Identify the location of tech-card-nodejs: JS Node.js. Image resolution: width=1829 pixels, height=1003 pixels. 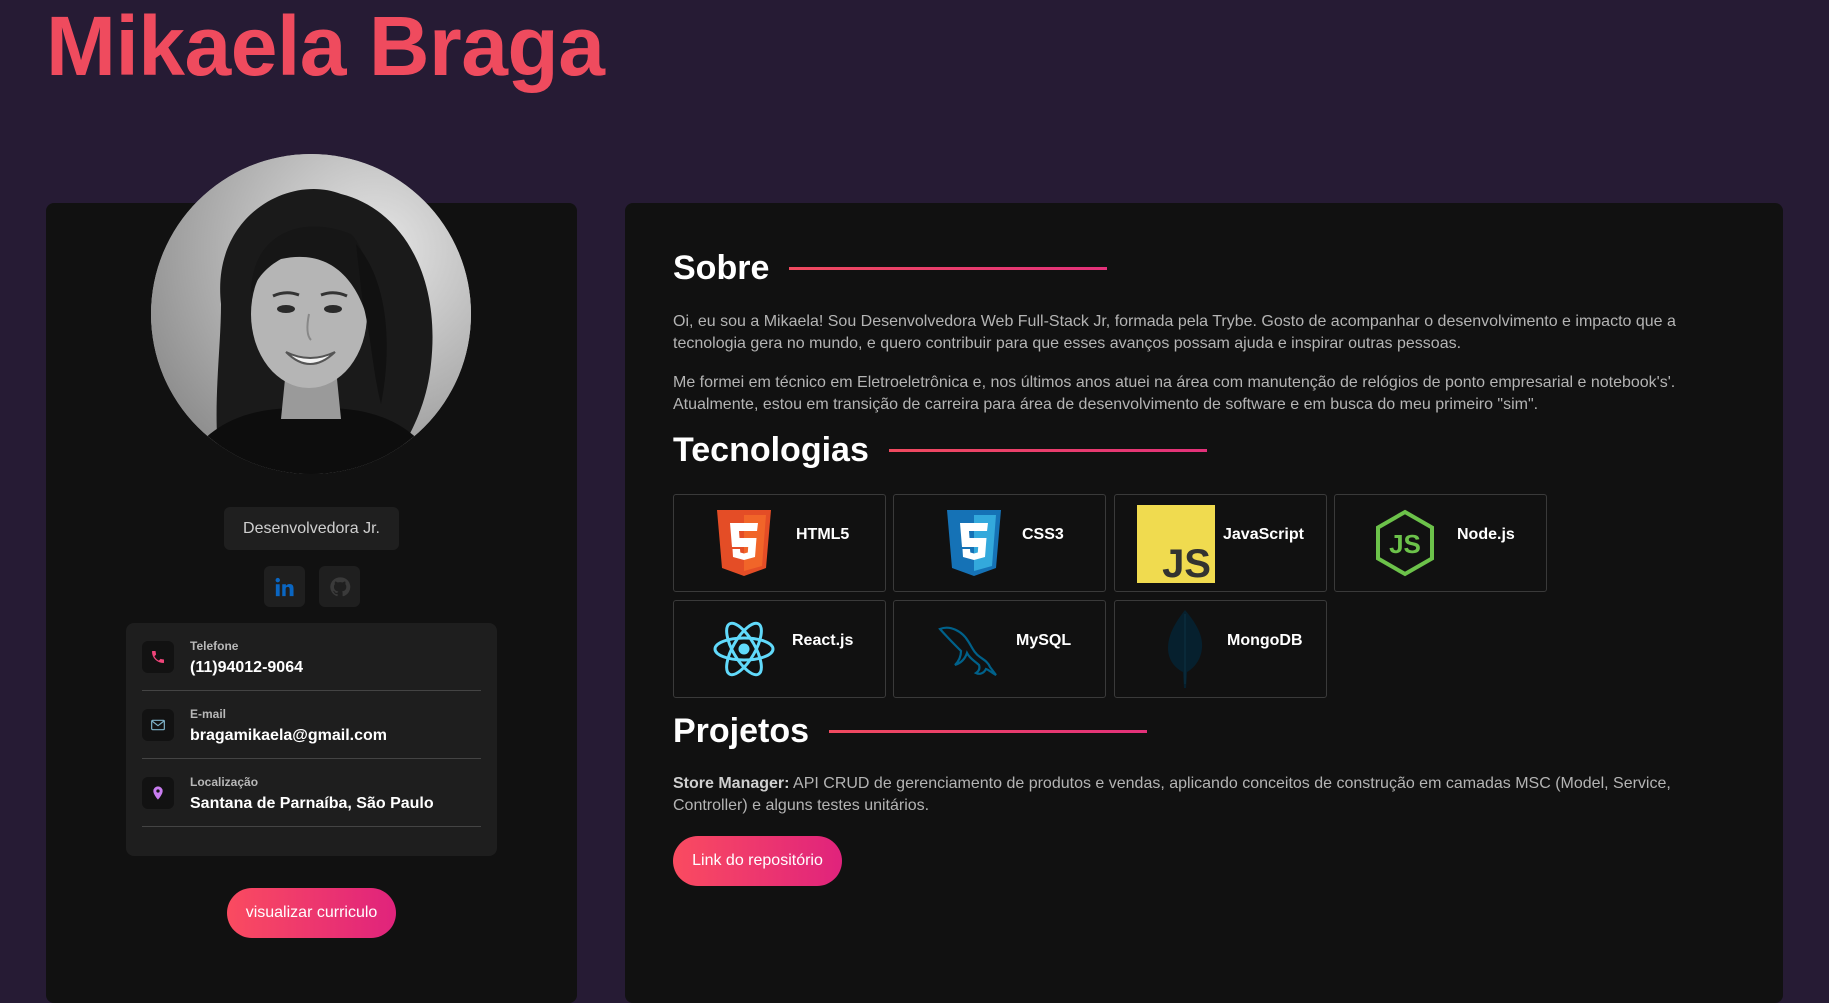
(1440, 543).